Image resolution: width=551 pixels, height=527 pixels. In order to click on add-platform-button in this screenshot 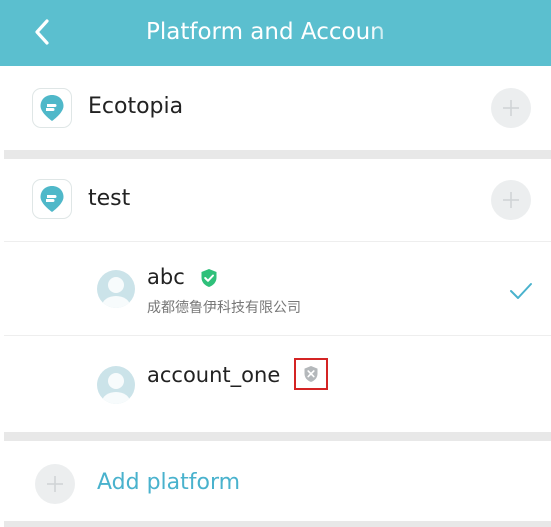, I will do `click(55, 484)`.